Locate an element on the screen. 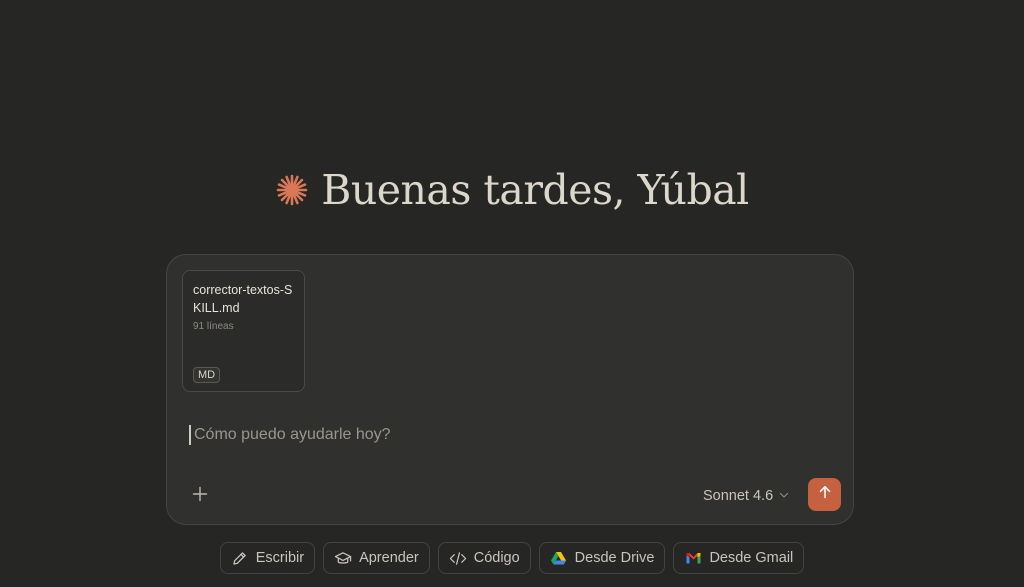 This screenshot has width=1024, height=587. code-label: Código is located at coordinates (496, 558).